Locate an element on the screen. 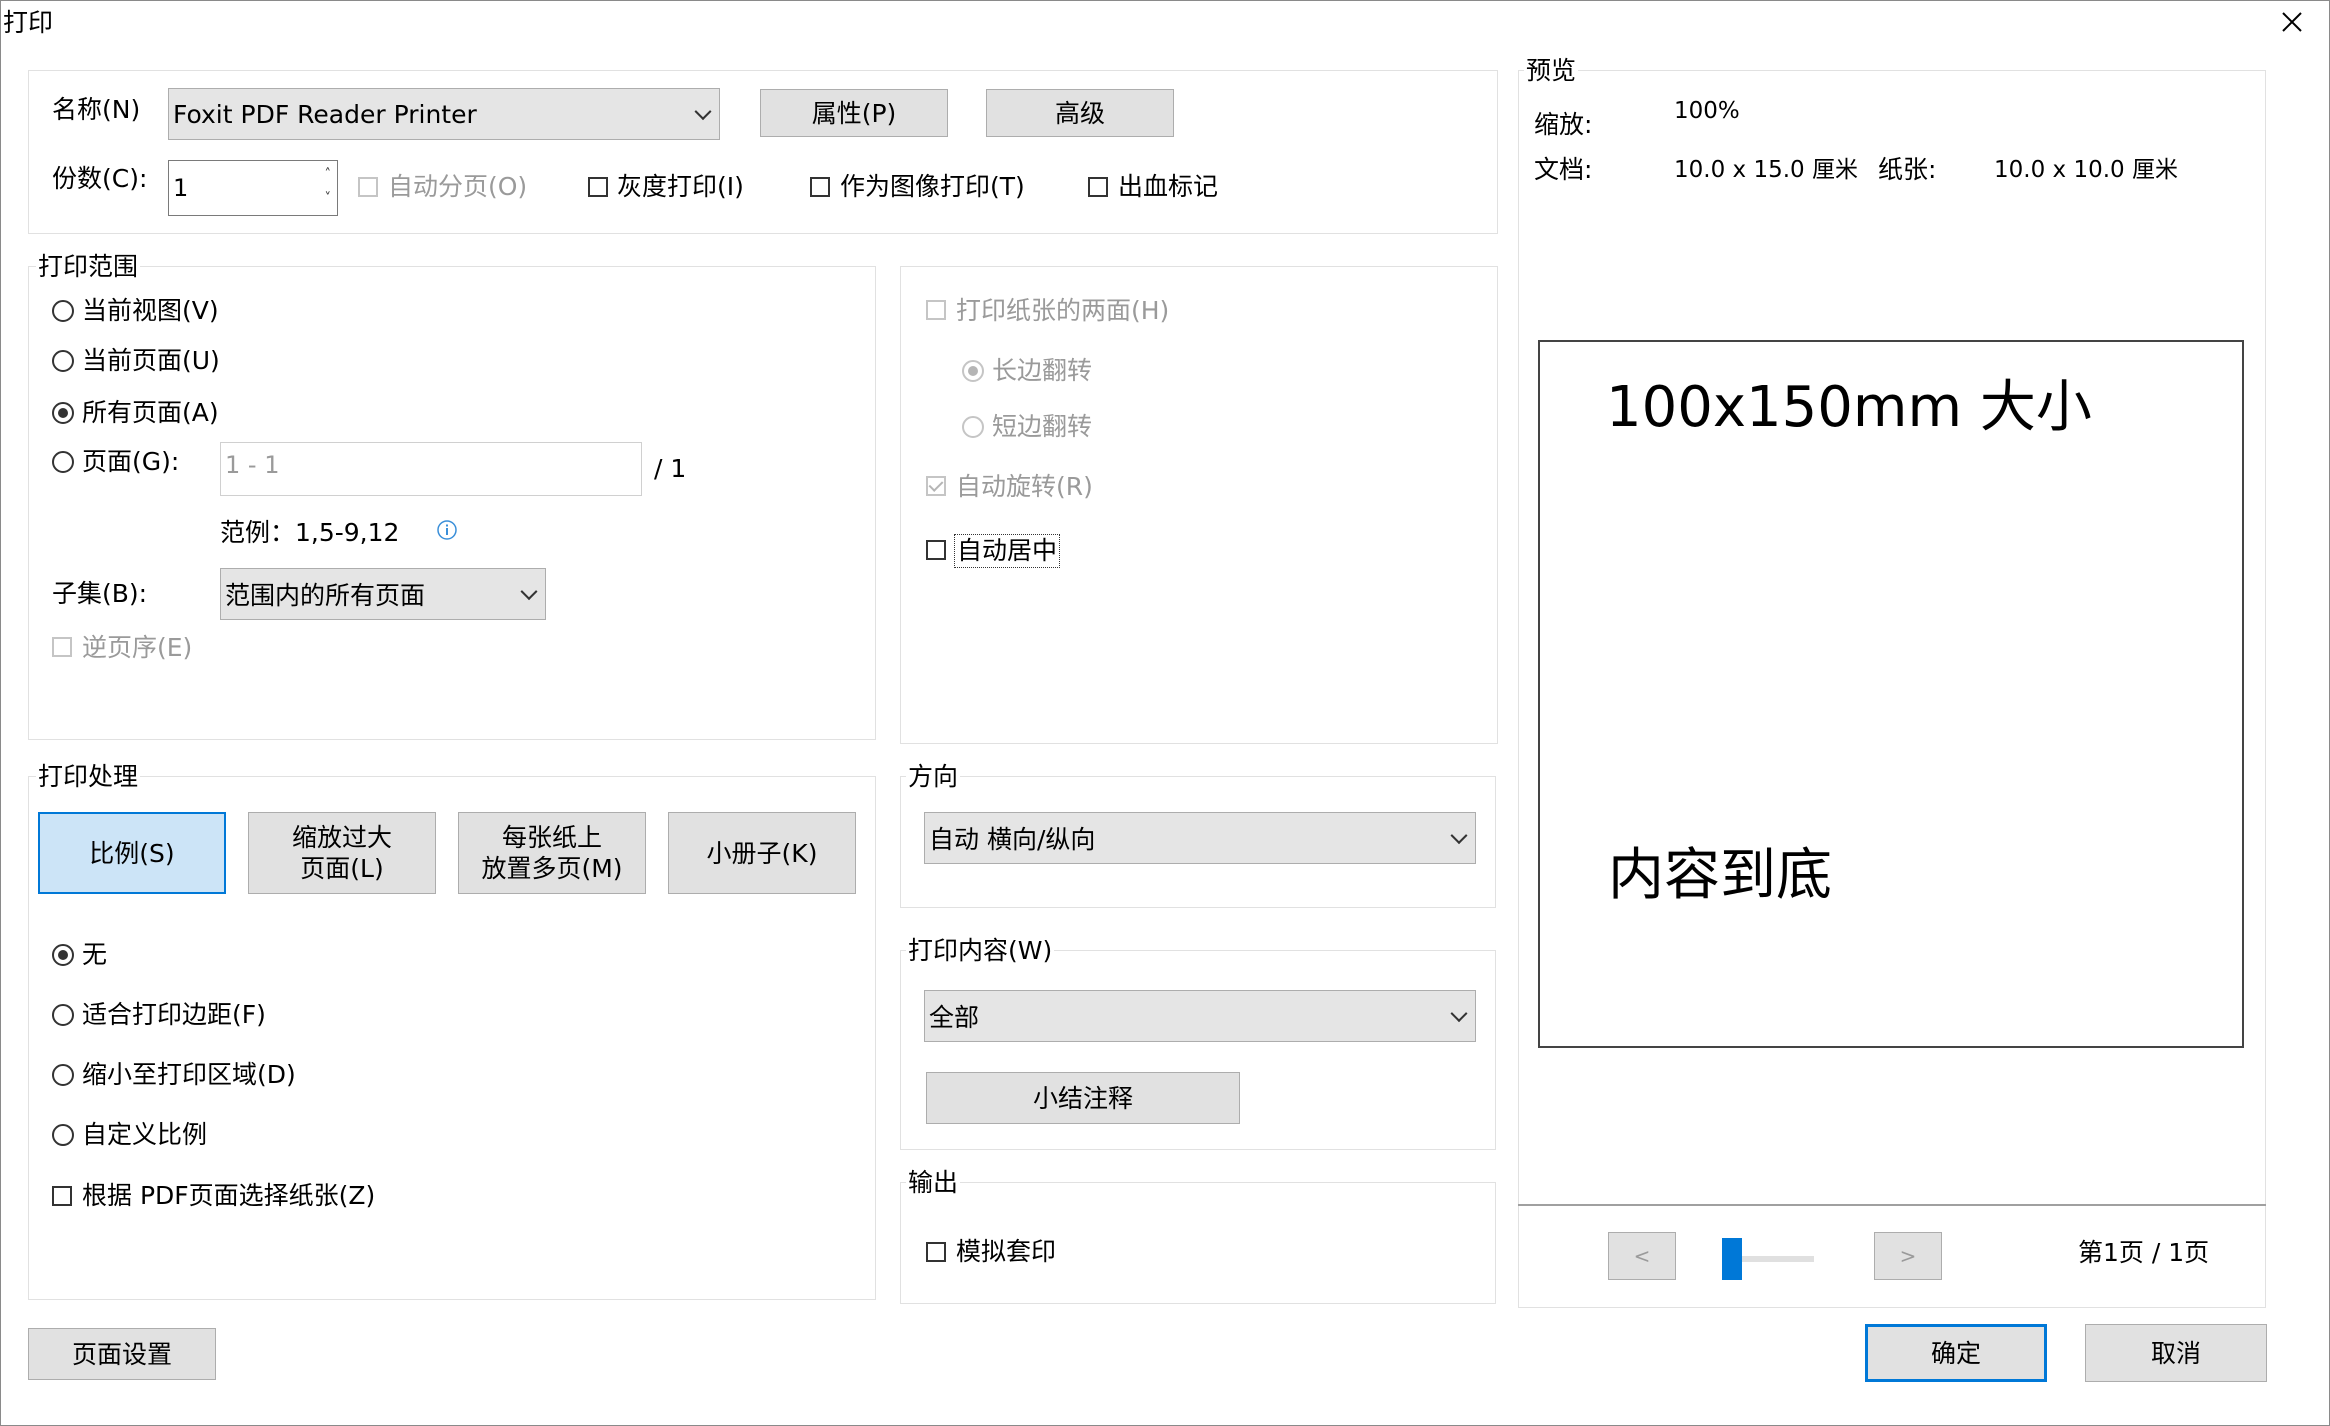 The height and width of the screenshot is (1426, 2330). page-indicator: 第1页 / 1页 is located at coordinates (2144, 1252).